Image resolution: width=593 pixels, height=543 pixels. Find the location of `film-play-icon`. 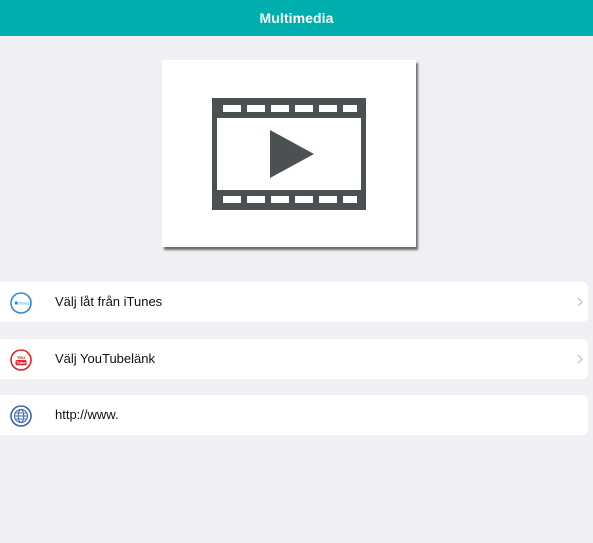

film-play-icon is located at coordinates (289, 153).